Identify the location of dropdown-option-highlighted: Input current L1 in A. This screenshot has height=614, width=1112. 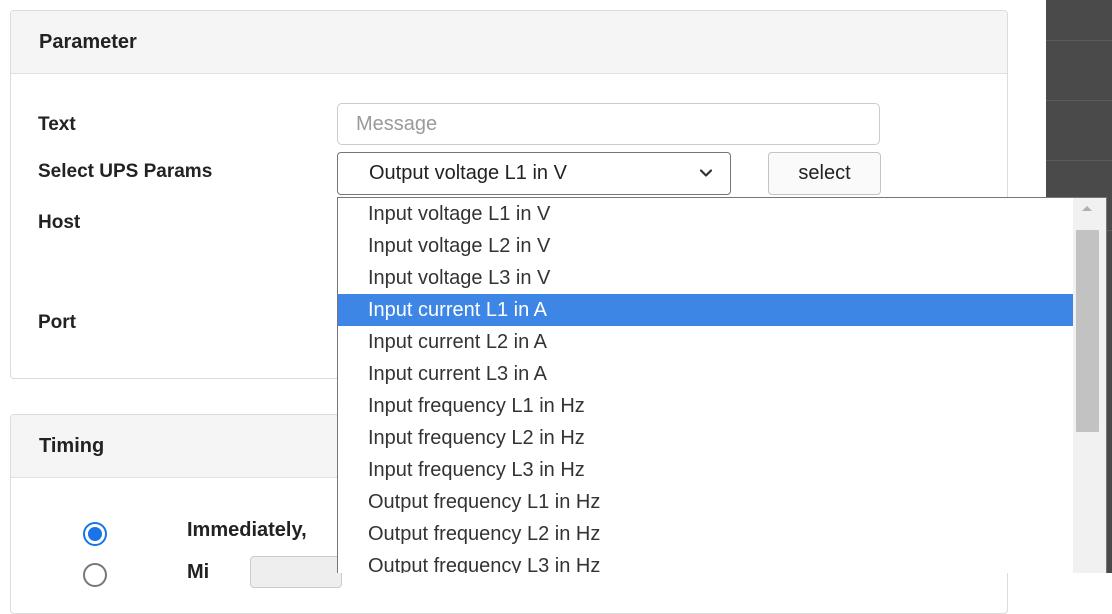
(706, 310).